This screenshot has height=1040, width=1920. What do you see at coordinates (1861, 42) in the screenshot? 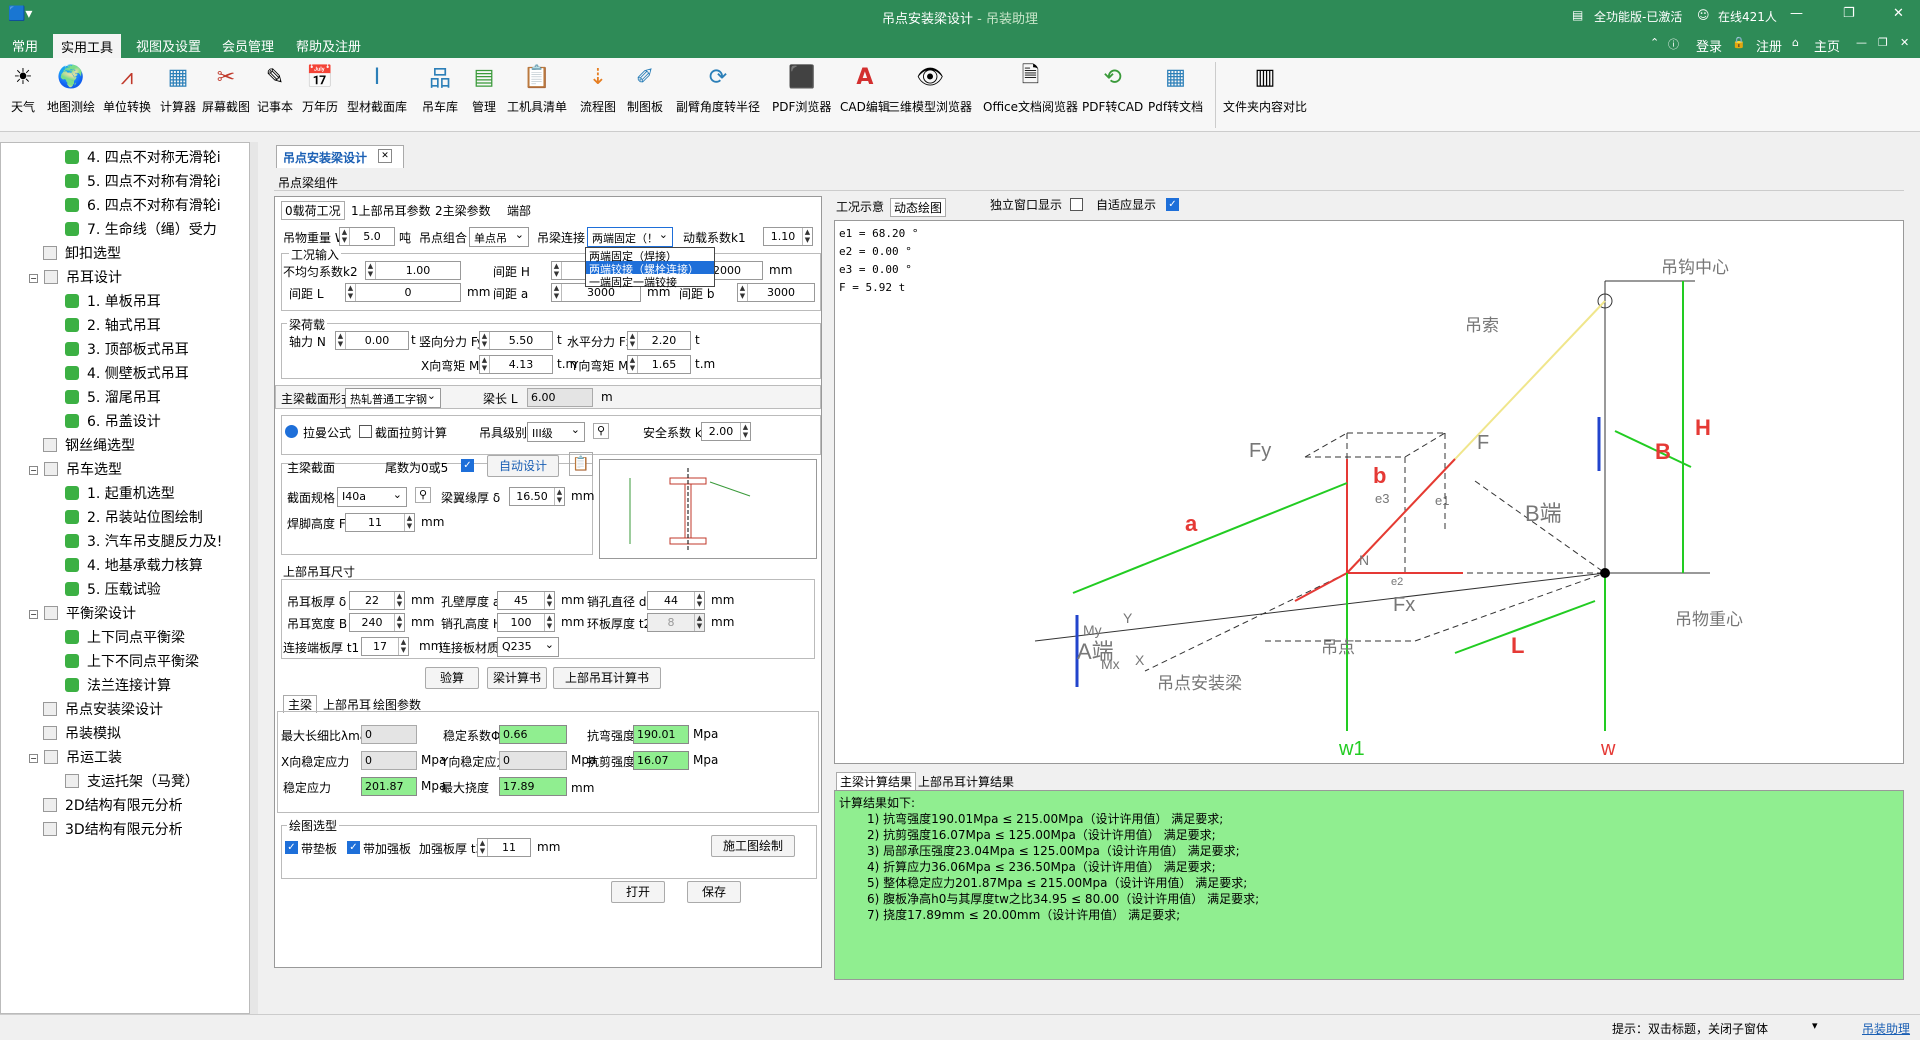
I see `mdi-minimize-icon: —` at bounding box center [1861, 42].